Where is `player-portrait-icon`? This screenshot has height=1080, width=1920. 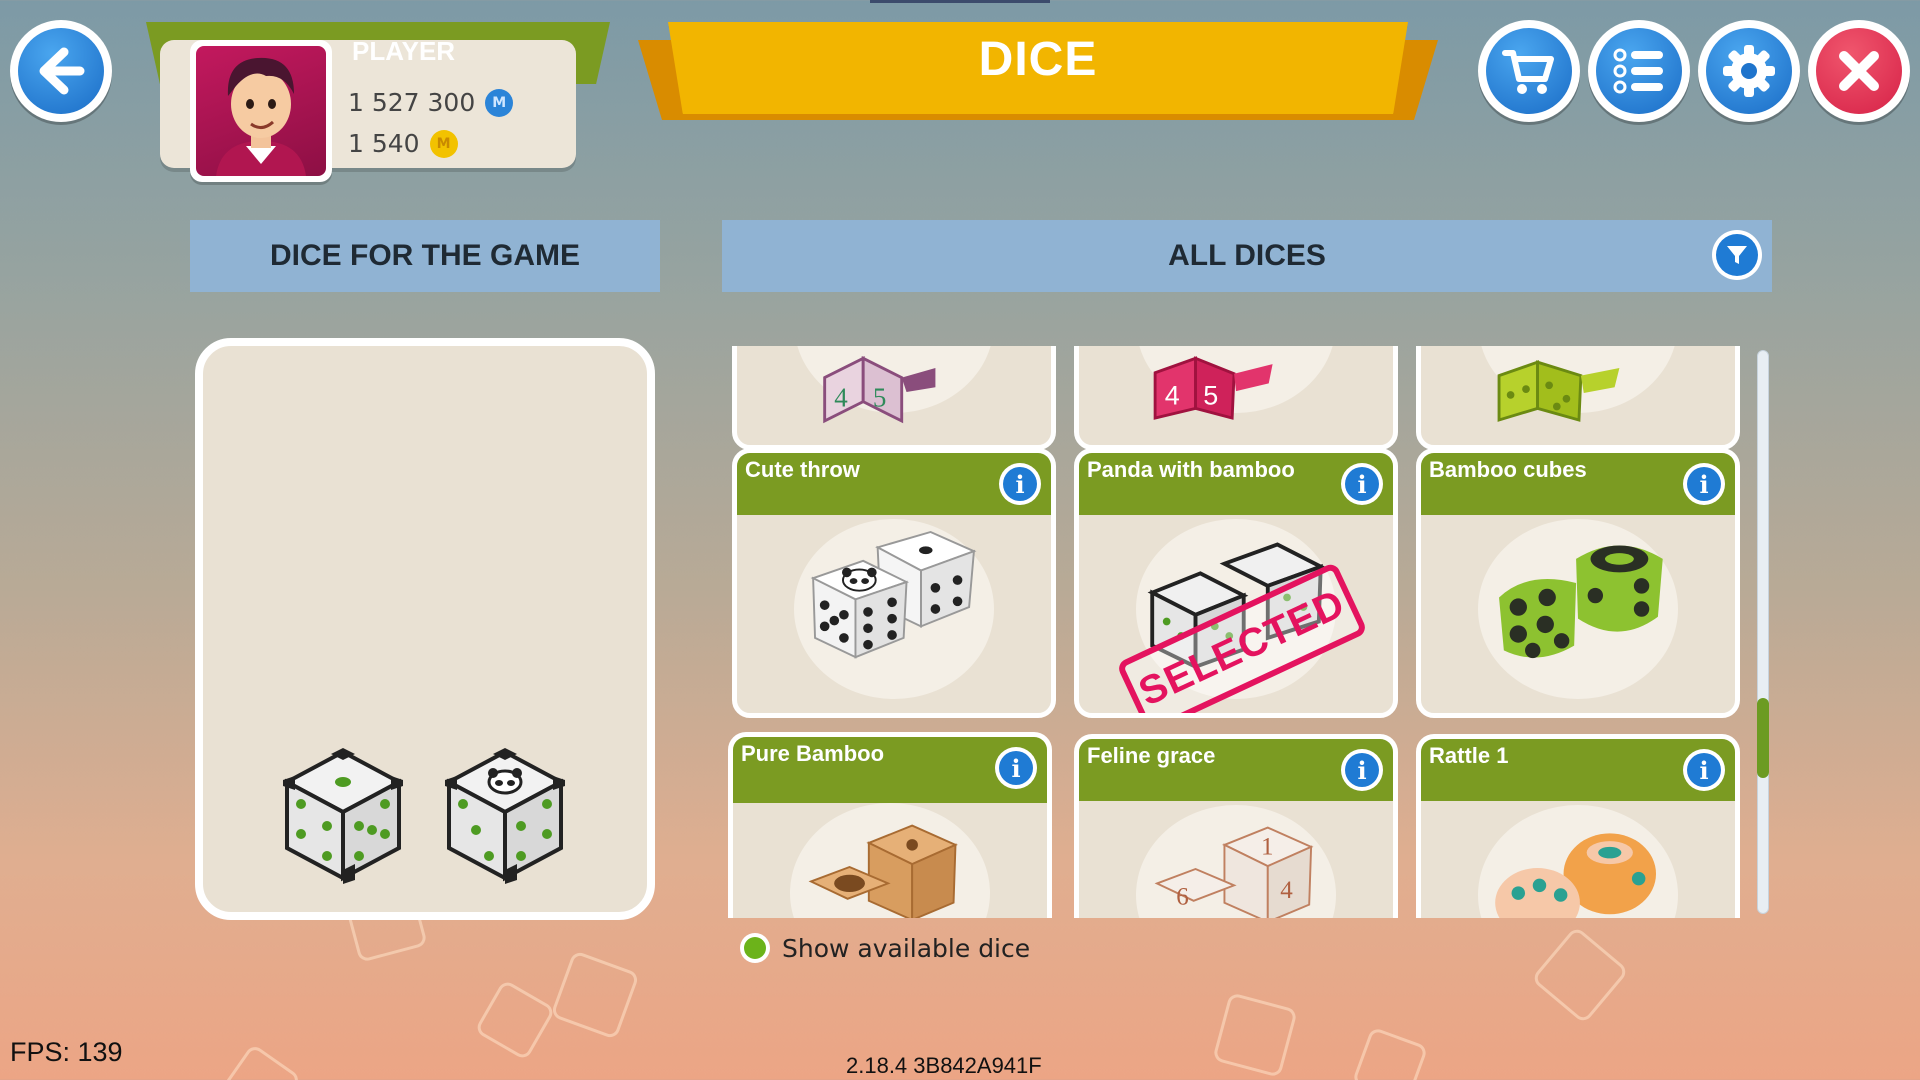 player-portrait-icon is located at coordinates (261, 116).